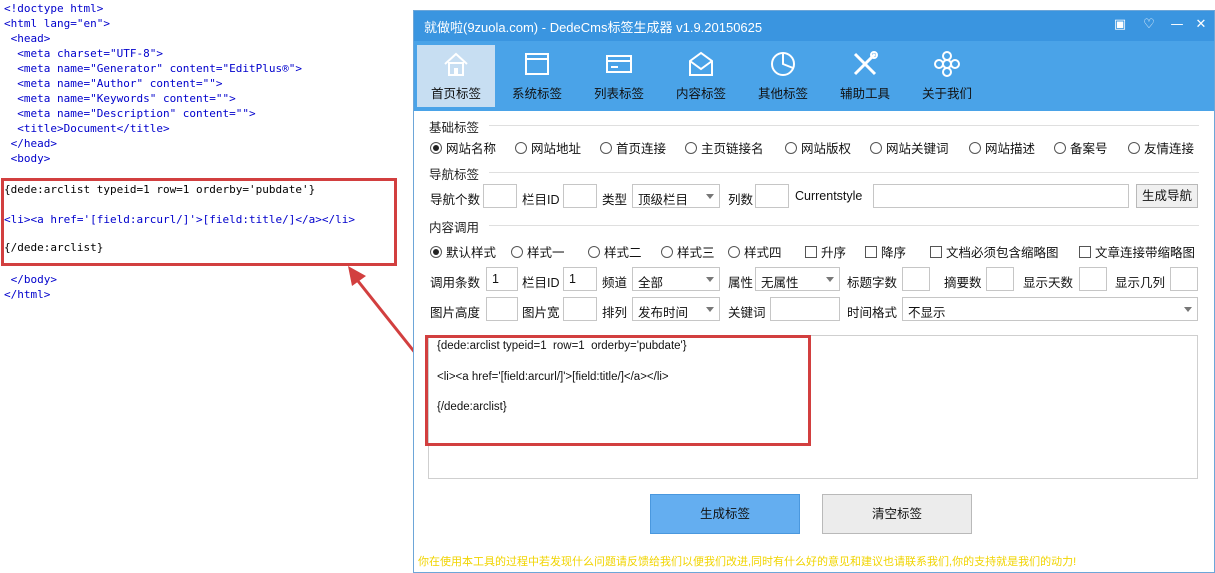  Describe the element at coordinates (1201, 25) in the screenshot. I see `close-icon: ✕` at that location.